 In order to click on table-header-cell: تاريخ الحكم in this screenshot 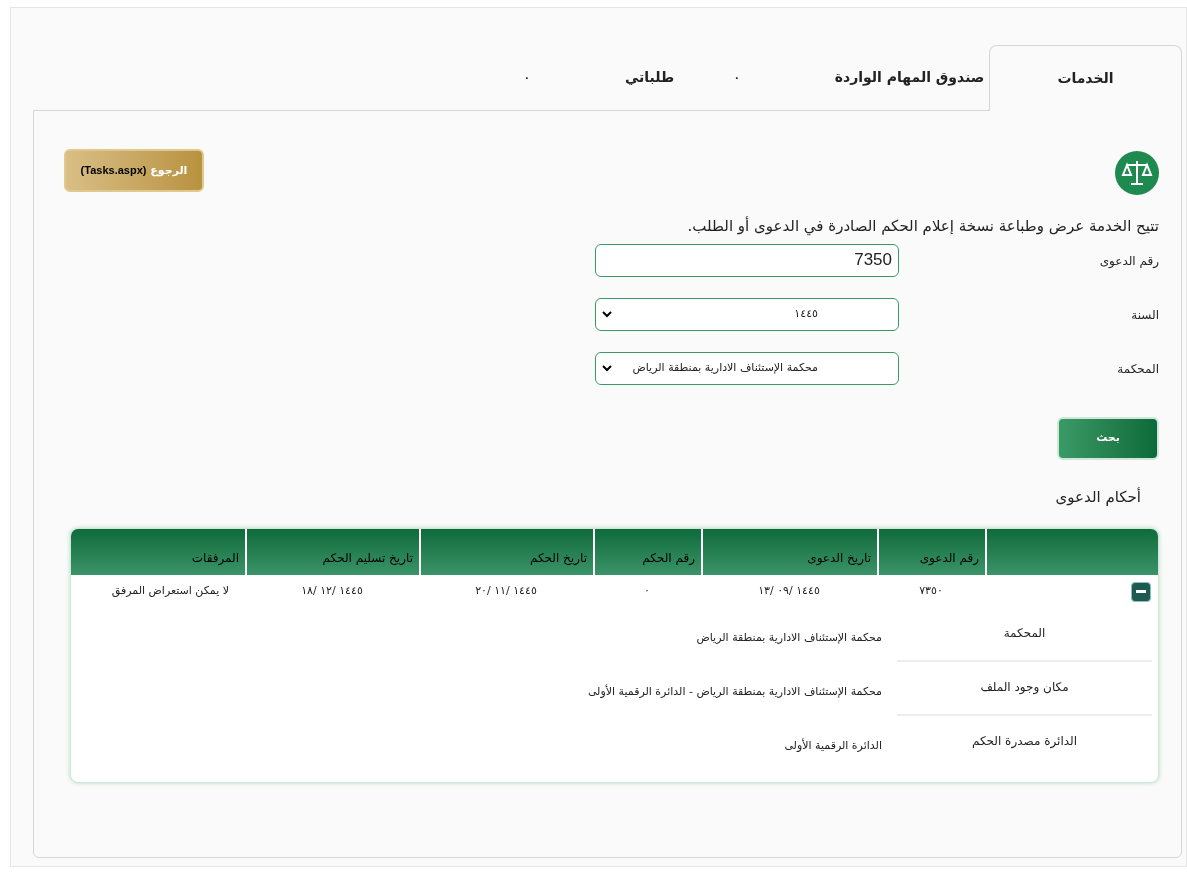, I will do `click(506, 552)`.